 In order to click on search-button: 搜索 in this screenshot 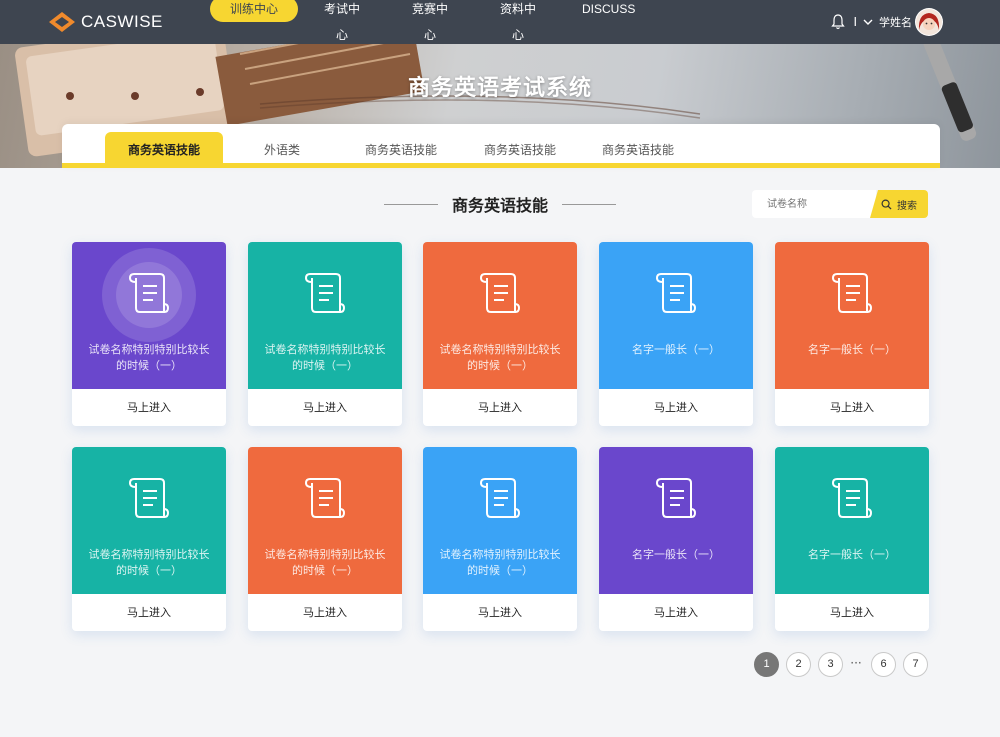, I will do `click(899, 204)`.